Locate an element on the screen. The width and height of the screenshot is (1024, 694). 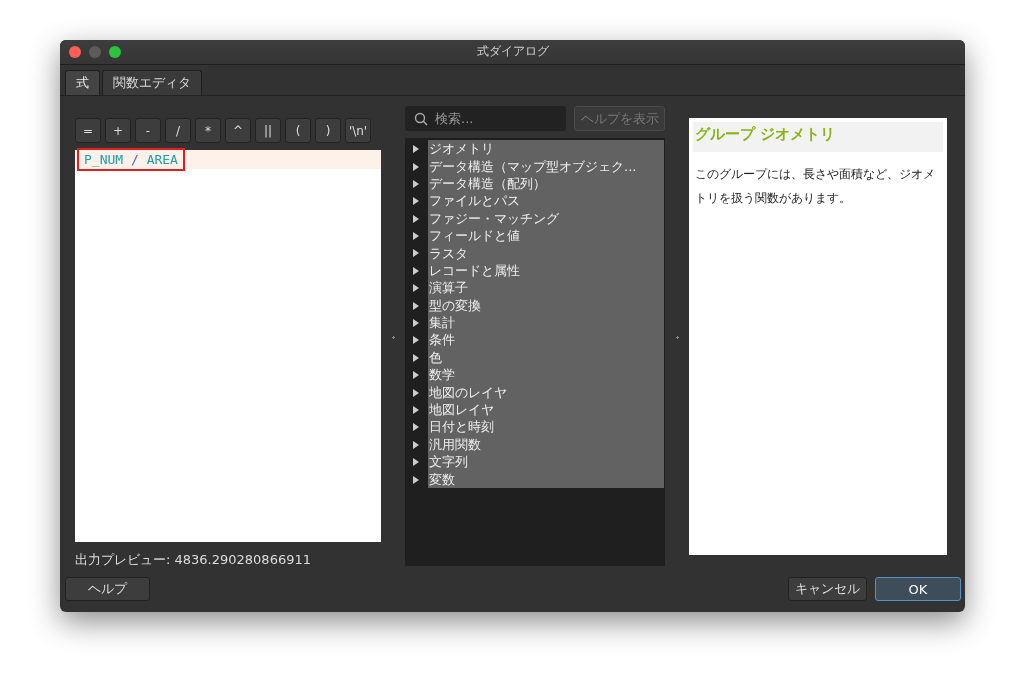
function-group-item: ファジー・マッチング is located at coordinates (546, 219).